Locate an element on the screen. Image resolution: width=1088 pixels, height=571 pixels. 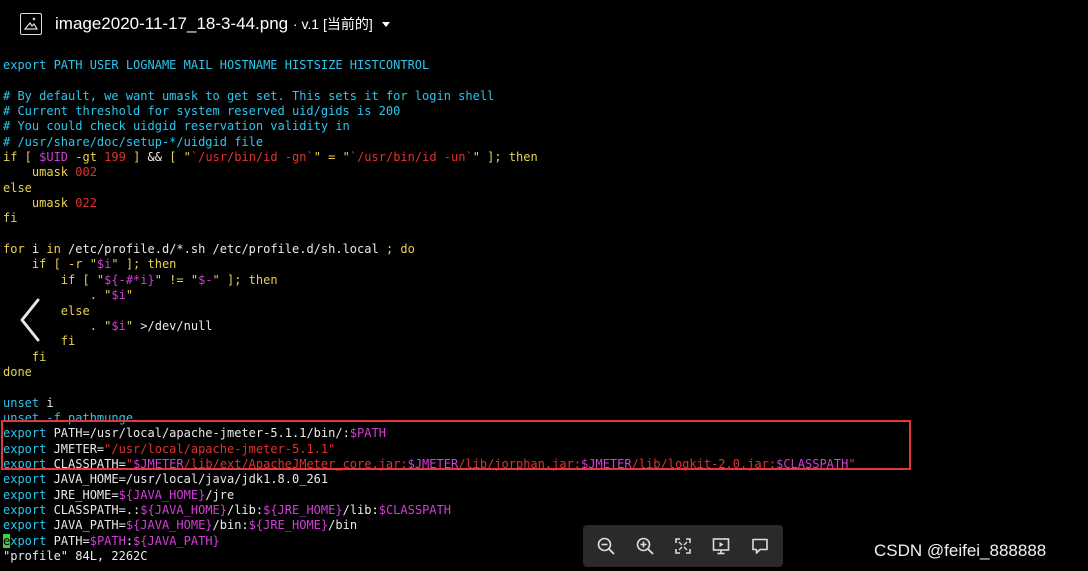
file-title: image2020-11-17_18-3-44.png · v.1 [当前的] is located at coordinates (223, 24).